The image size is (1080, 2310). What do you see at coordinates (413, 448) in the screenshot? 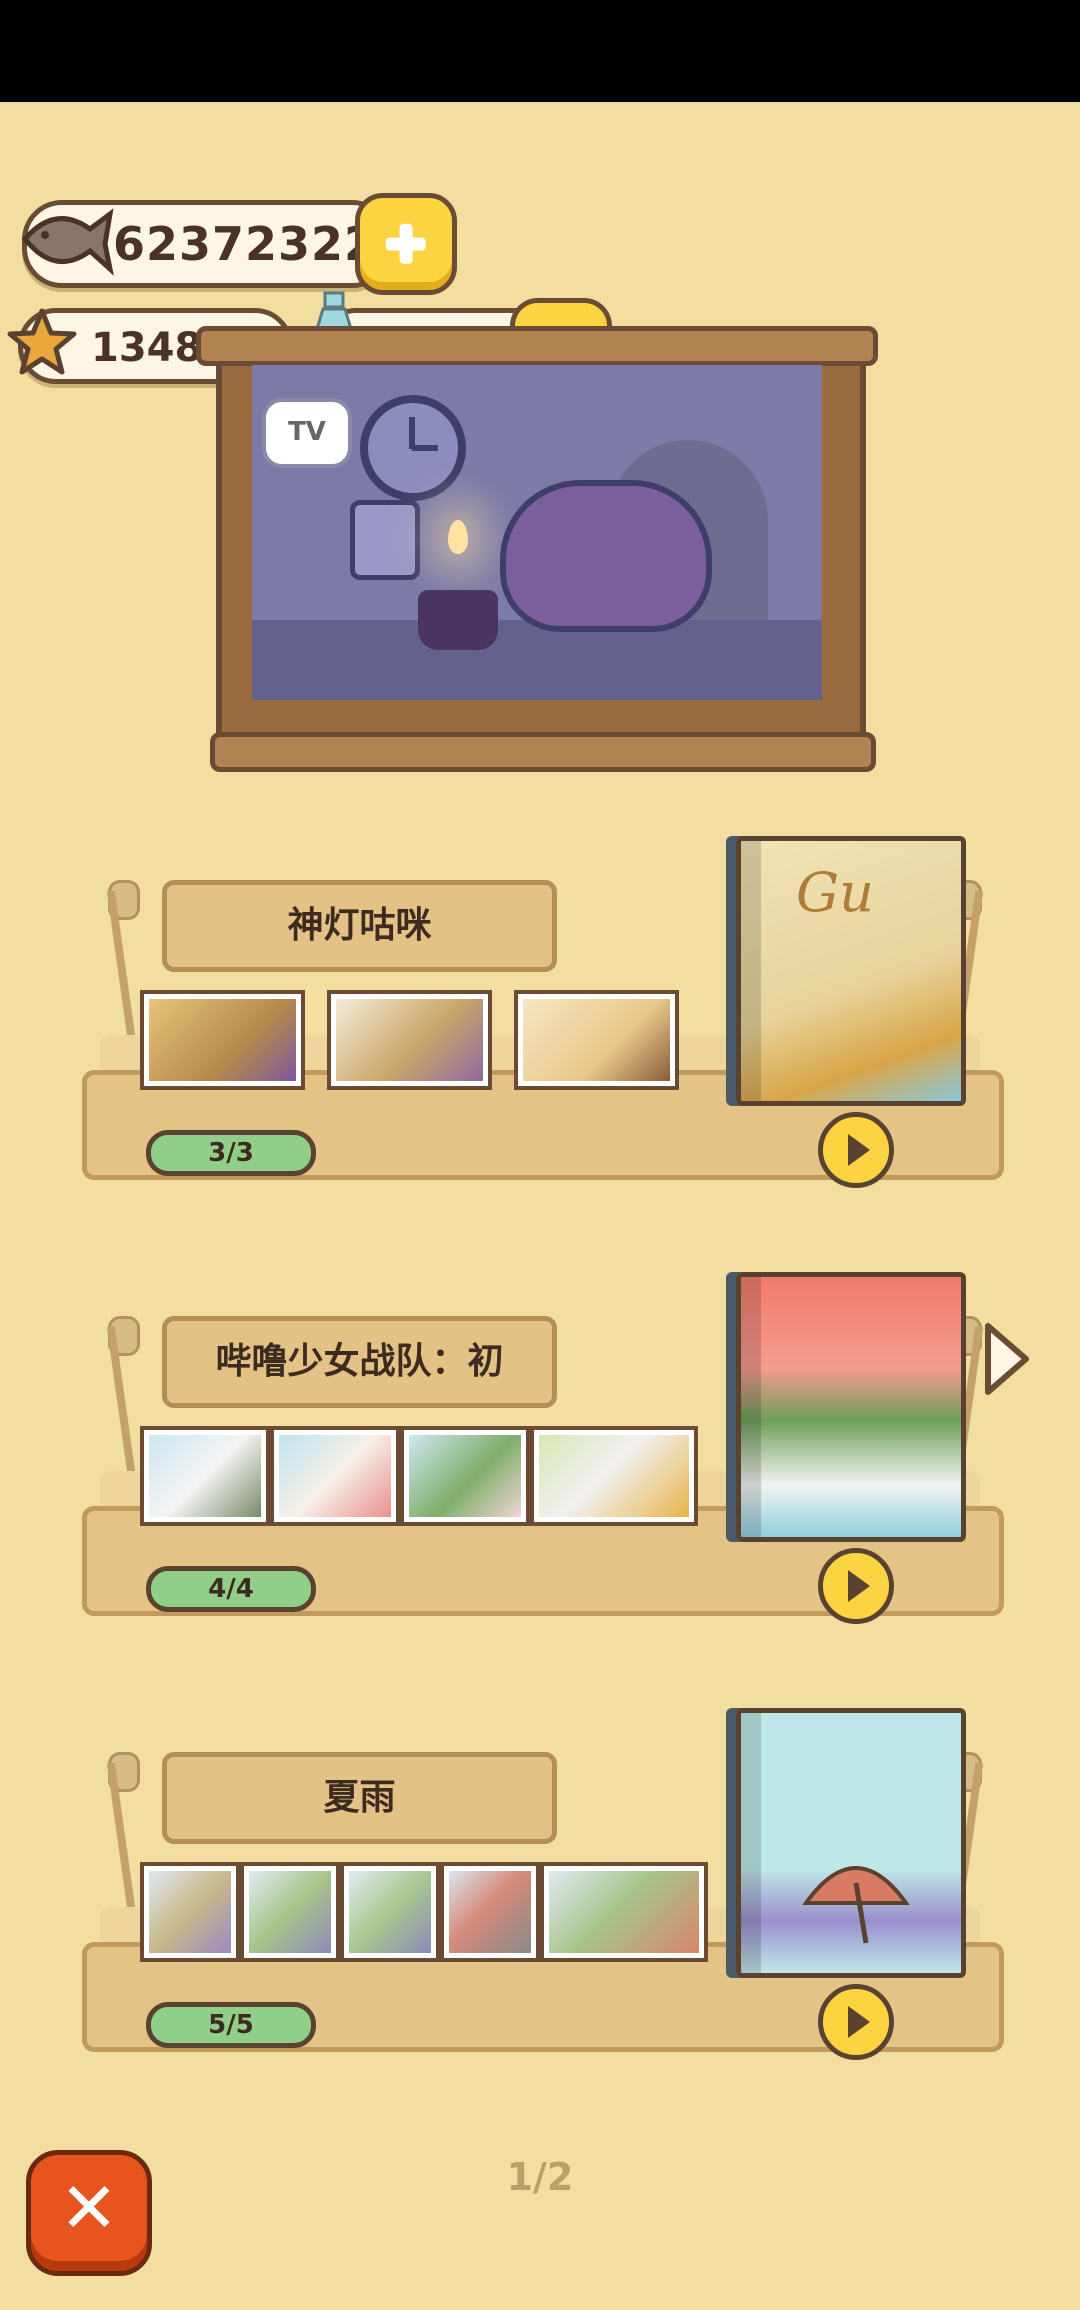
I see `clock-icon` at bounding box center [413, 448].